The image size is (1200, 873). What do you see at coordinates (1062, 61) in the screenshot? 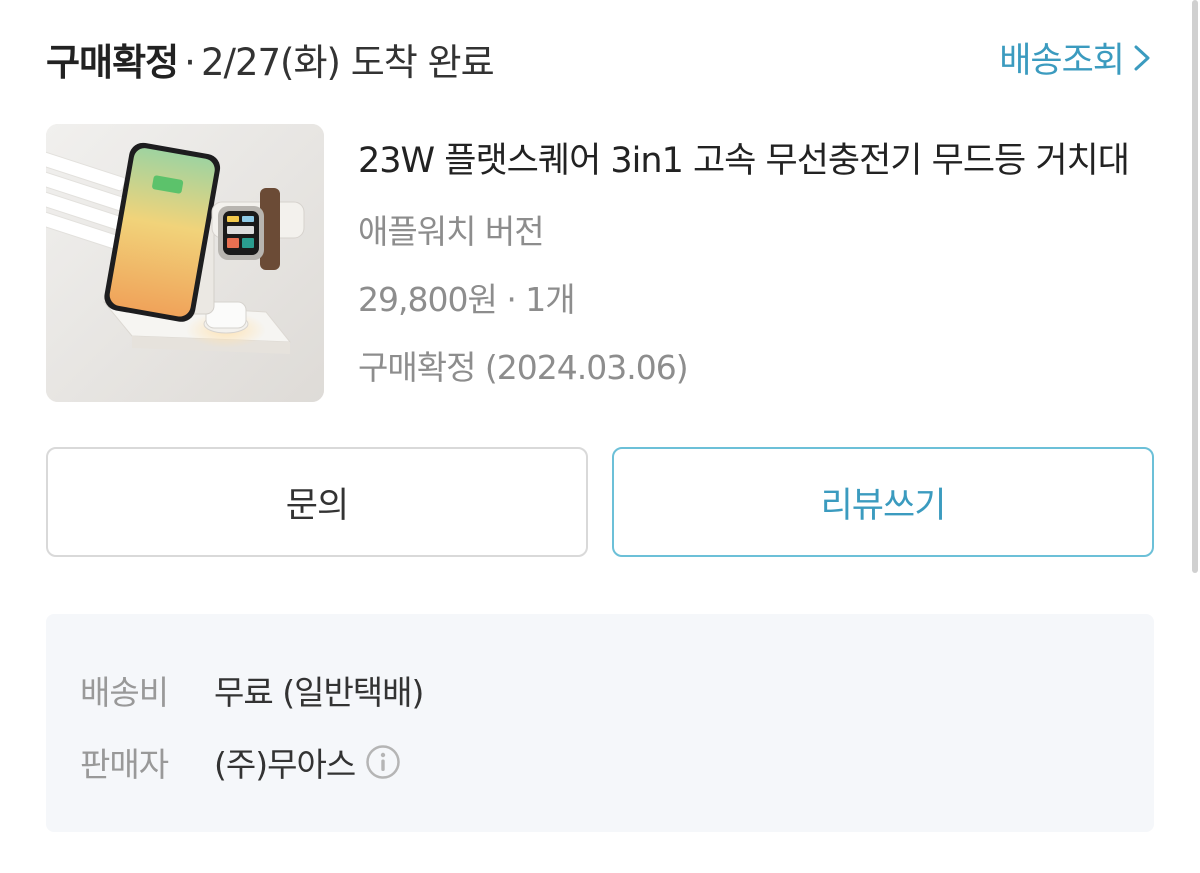
I see `track-delivery-label: 배송조회` at bounding box center [1062, 61].